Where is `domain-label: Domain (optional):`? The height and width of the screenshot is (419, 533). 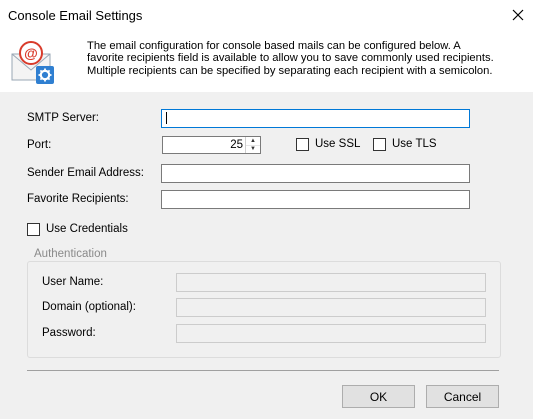
domain-label: Domain (optional): is located at coordinates (89, 307).